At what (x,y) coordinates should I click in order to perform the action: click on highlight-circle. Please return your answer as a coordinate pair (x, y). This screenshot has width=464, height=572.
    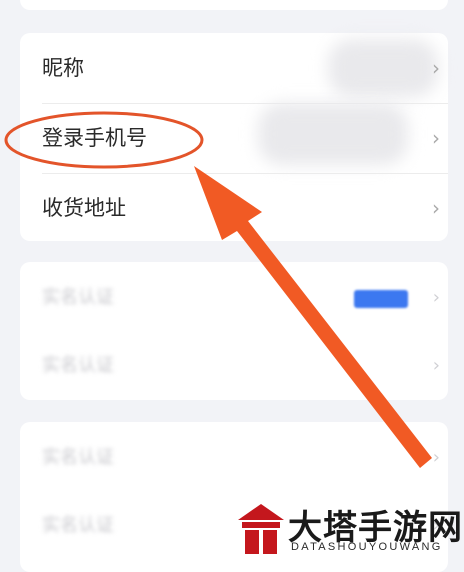
    Looking at the image, I should click on (104, 140).